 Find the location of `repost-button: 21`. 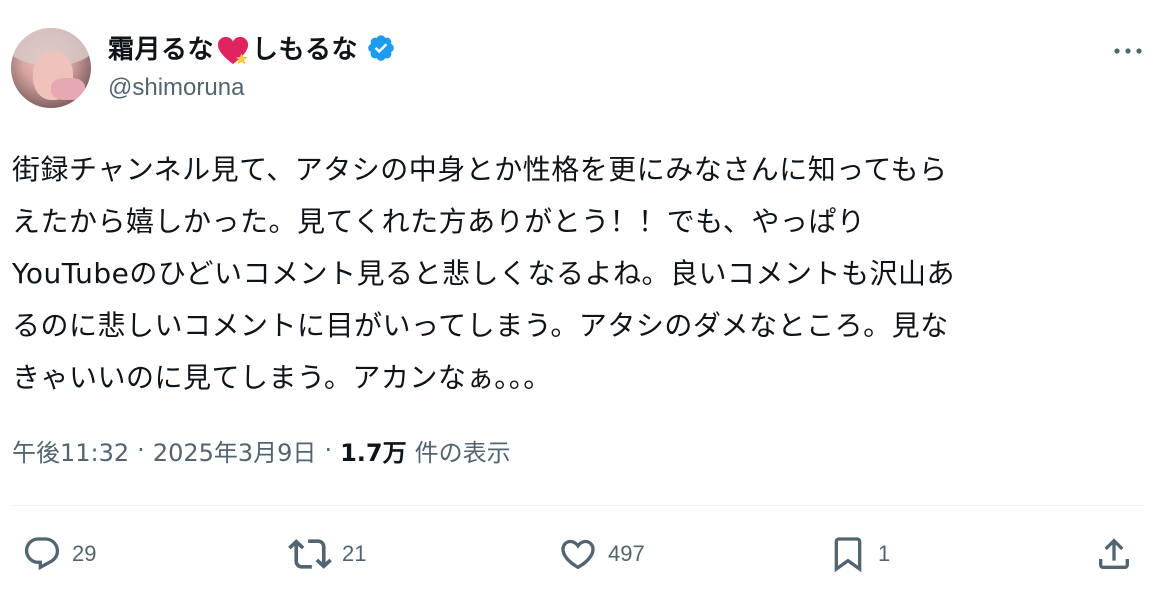

repost-button: 21 is located at coordinates (327, 554).